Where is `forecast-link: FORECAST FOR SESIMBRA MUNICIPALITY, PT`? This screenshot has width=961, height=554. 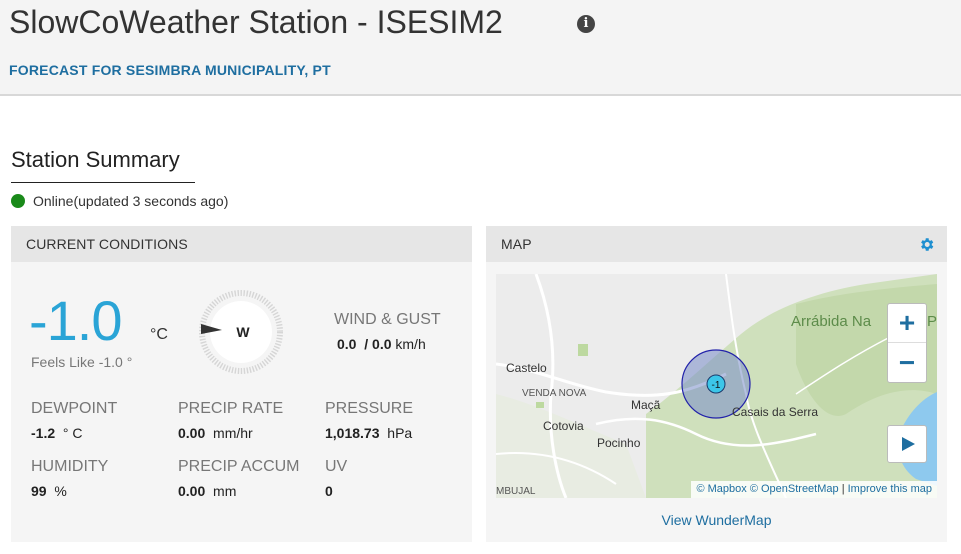 forecast-link: FORECAST FOR SESIMBRA MUNICIPALITY, PT is located at coordinates (170, 70).